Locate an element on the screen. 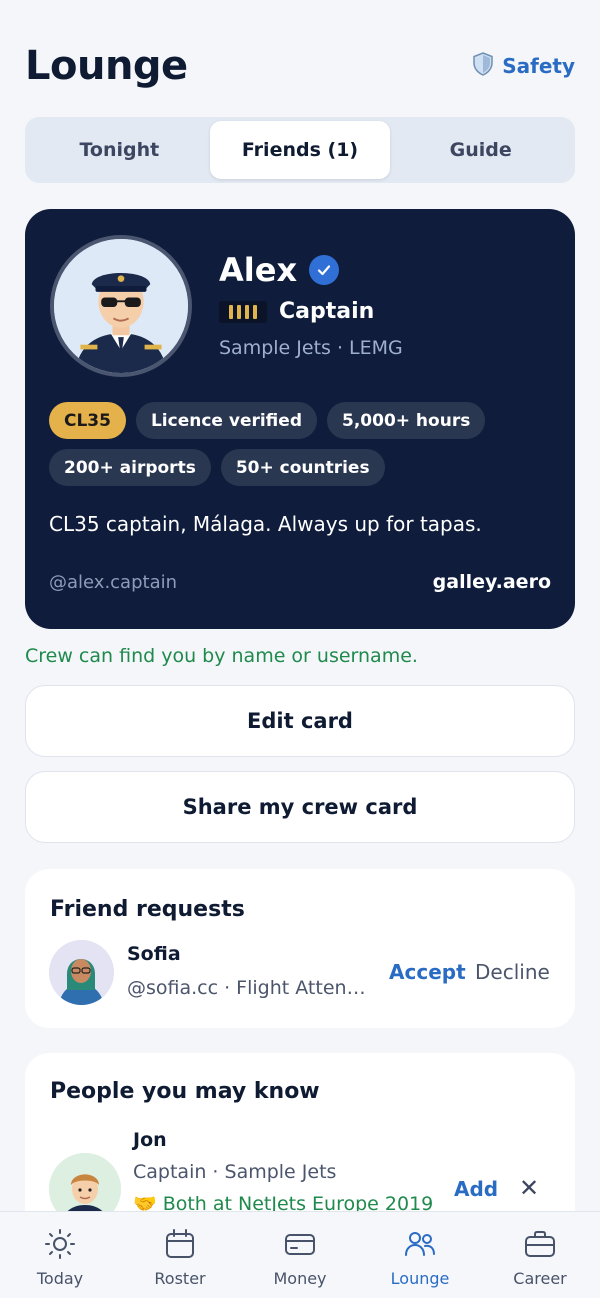 This screenshot has width=600, height=1298. close-icon: ✕ is located at coordinates (529, 1188).